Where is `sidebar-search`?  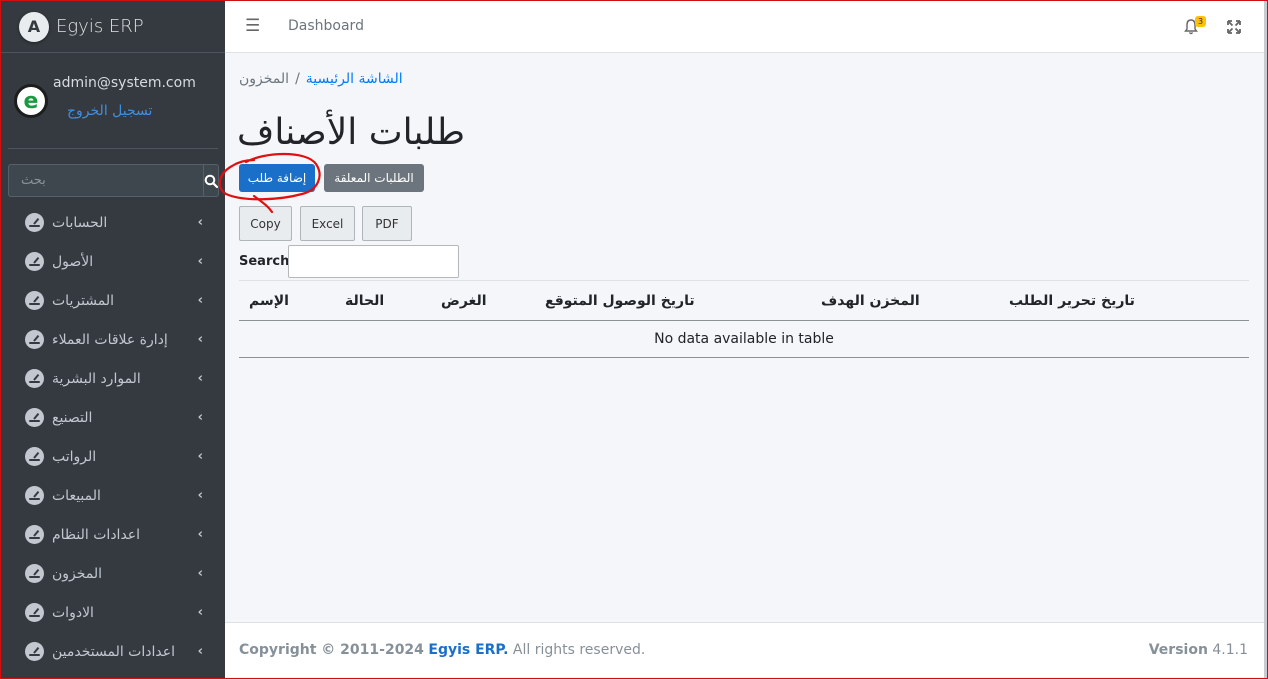
sidebar-search is located at coordinates (113, 180).